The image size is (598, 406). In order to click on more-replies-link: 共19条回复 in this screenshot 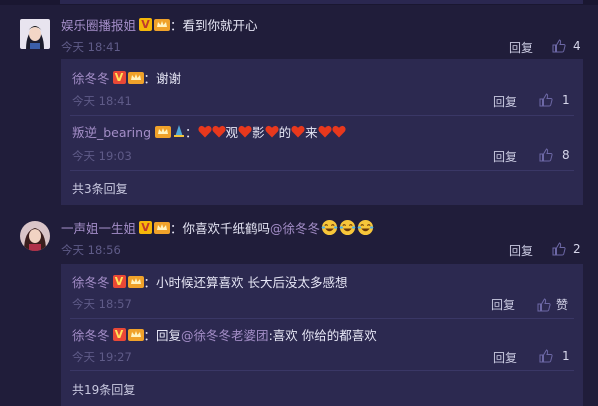, I will do `click(103, 389)`.